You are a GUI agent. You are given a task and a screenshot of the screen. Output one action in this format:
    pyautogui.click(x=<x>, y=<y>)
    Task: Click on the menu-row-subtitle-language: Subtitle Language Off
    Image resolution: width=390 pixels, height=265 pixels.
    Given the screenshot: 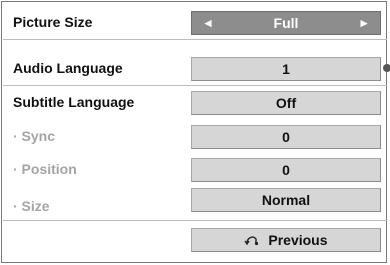 What is the action you would take?
    pyautogui.click(x=195, y=102)
    